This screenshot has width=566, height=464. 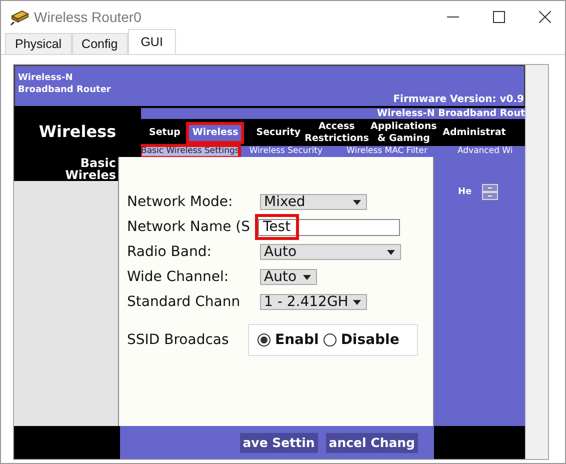 What do you see at coordinates (98, 163) in the screenshot?
I see `page-title: Basic` at bounding box center [98, 163].